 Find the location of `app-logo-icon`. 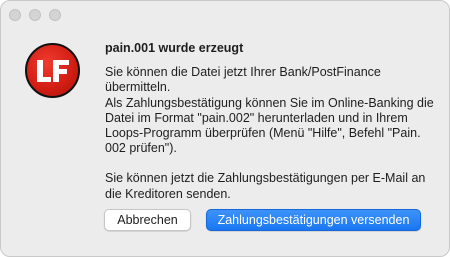

app-logo-icon is located at coordinates (52, 70).